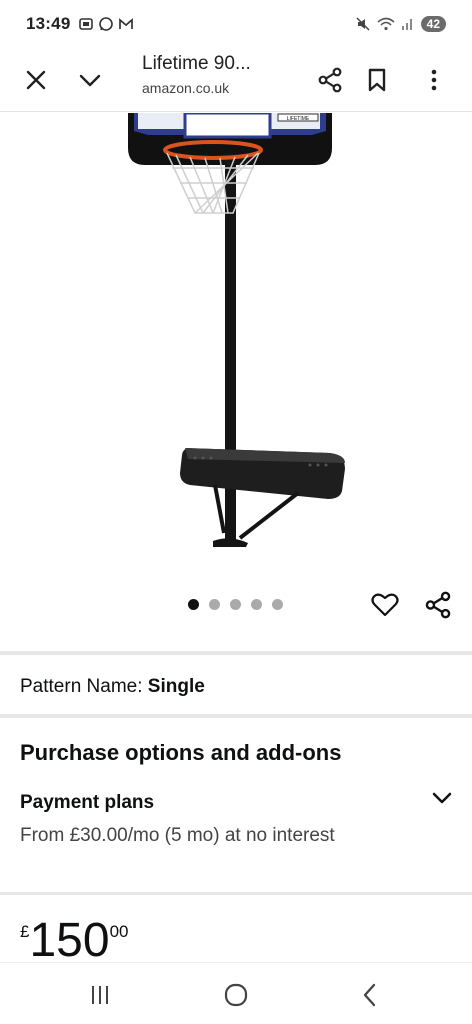  What do you see at coordinates (386, 24) in the screenshot?
I see `wifi-icon` at bounding box center [386, 24].